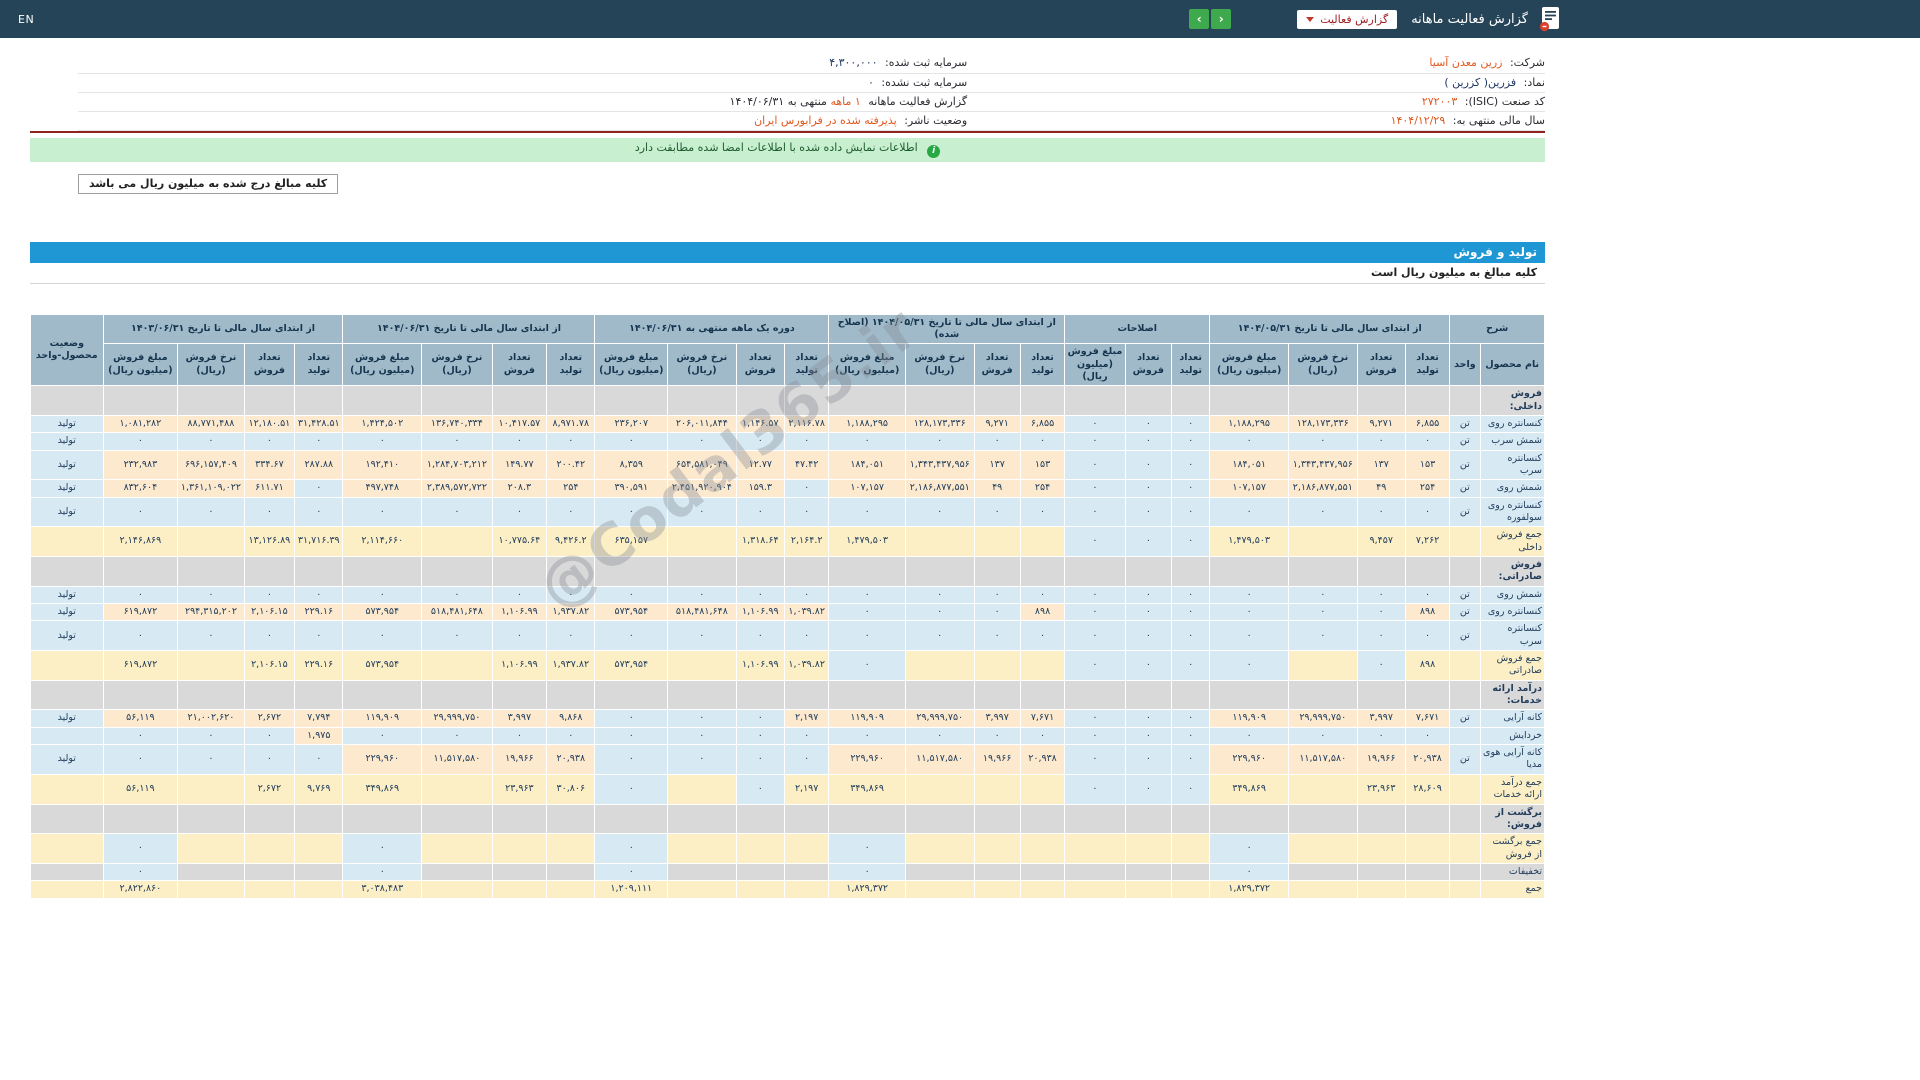 This screenshot has width=1920, height=1080. Describe the element at coordinates (1249, 541) in the screenshot. I see `value-cell: ۱,۴۷۹,۵۰۳` at that location.